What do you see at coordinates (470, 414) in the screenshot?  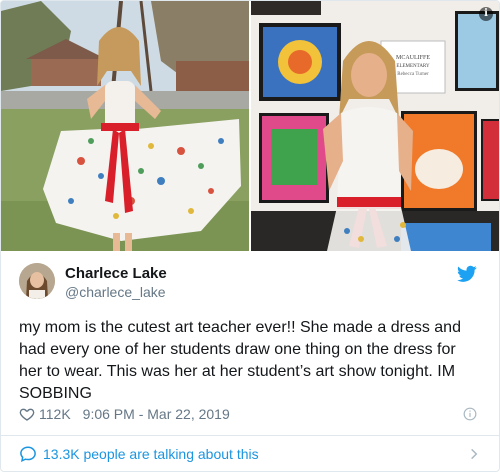 I see `info-icon` at bounding box center [470, 414].